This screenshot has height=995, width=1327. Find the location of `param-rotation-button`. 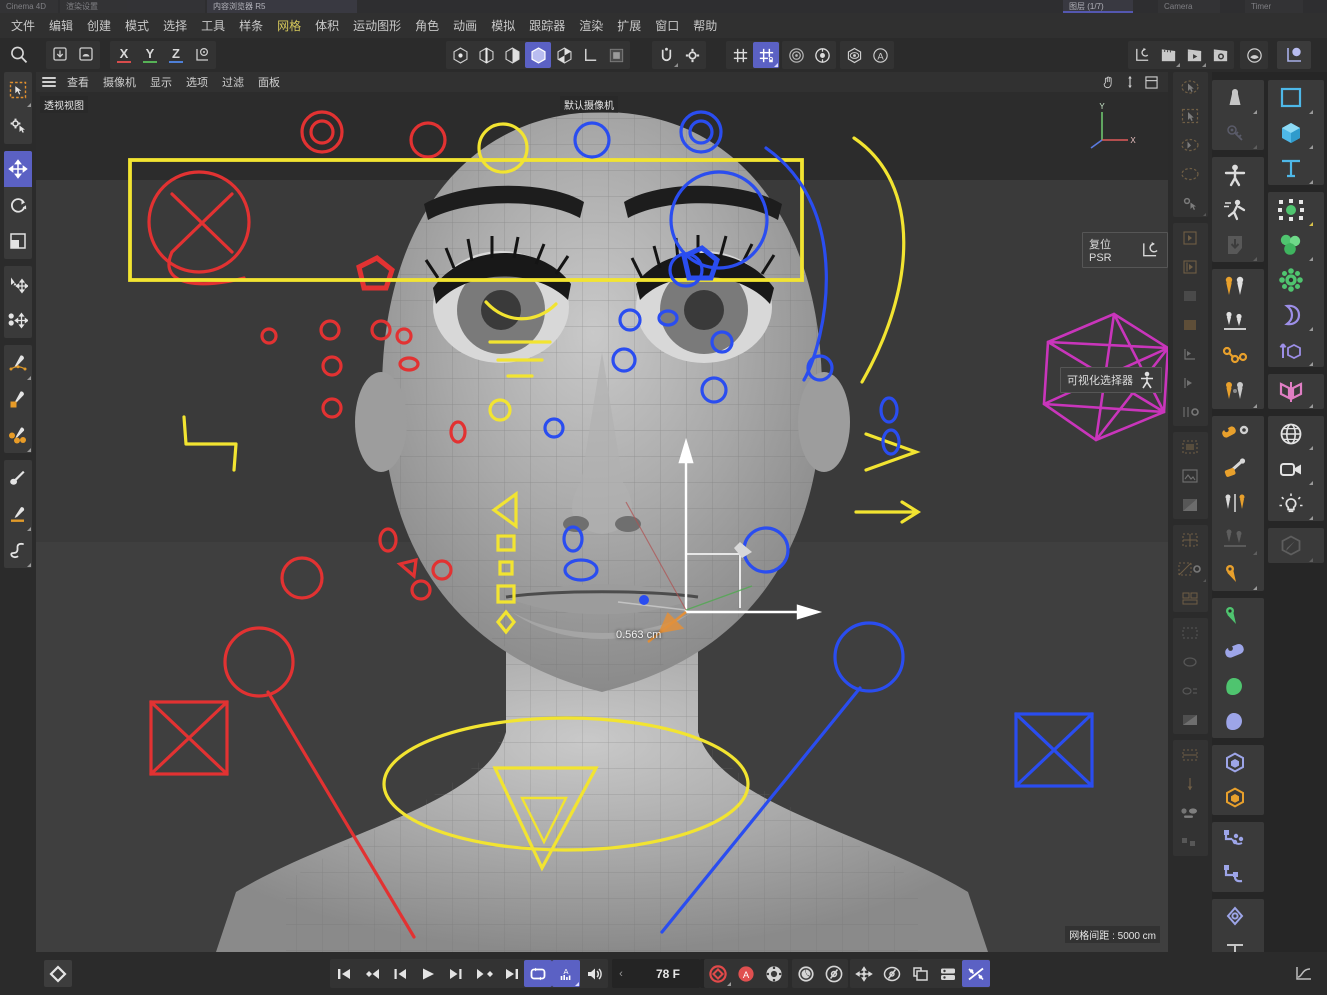

param-rotation-button is located at coordinates (892, 973).